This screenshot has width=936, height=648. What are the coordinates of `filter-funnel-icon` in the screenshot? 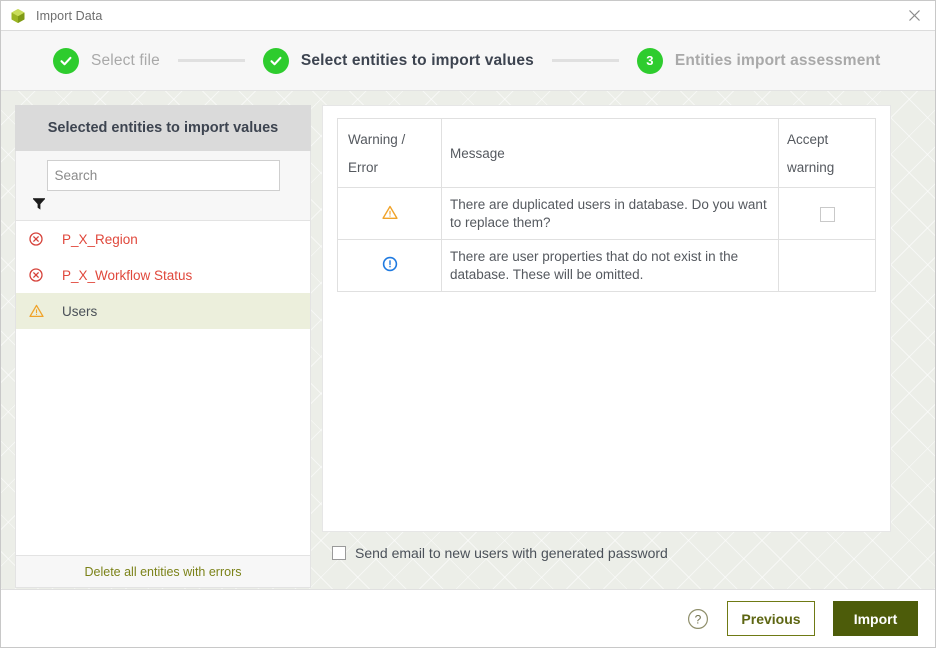 It's located at (39, 205).